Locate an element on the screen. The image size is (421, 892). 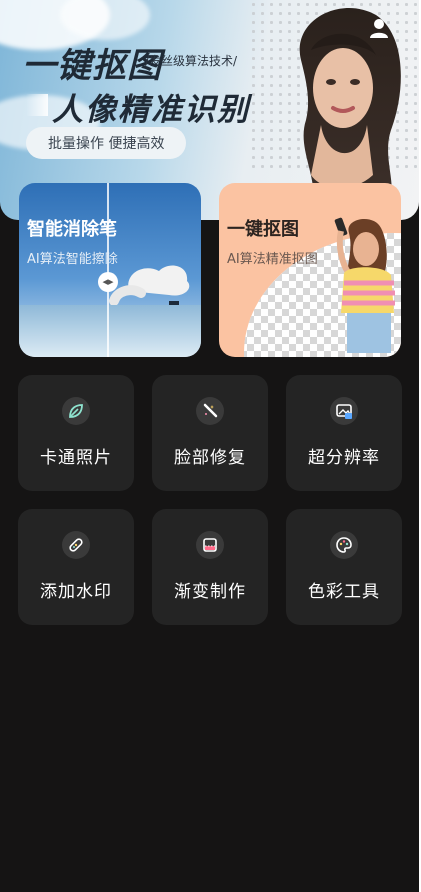
ground-decoration is located at coordinates (110, 331).